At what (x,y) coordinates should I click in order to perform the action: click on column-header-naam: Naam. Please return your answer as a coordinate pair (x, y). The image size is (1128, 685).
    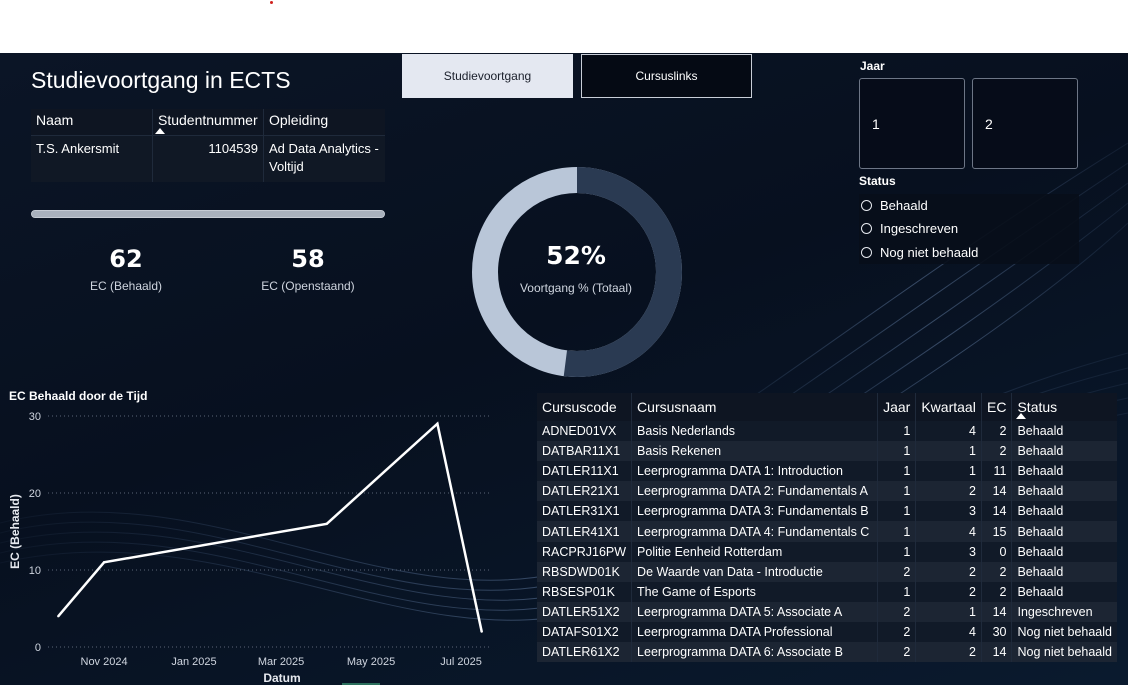
    Looking at the image, I should click on (92, 122).